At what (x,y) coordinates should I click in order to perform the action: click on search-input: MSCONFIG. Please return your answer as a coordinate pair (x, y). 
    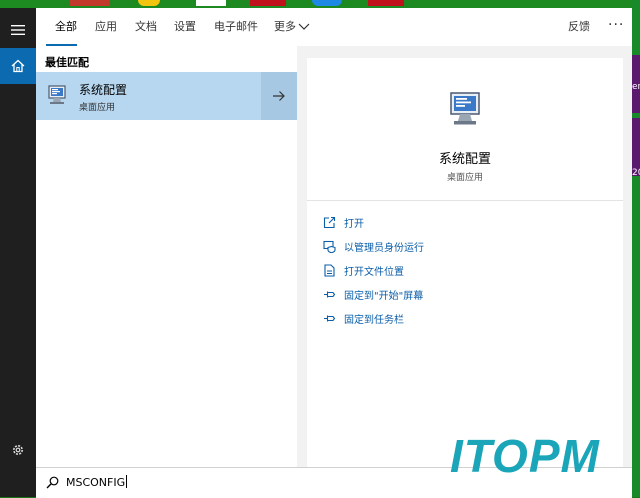
    Looking at the image, I should click on (97, 482).